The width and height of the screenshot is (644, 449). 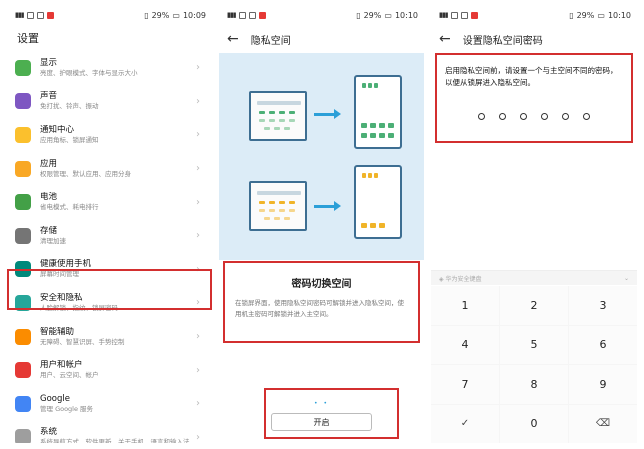 What do you see at coordinates (69, 106) in the screenshot?
I see `settings-item-subtitle: 免打扰、铃声、振动` at bounding box center [69, 106].